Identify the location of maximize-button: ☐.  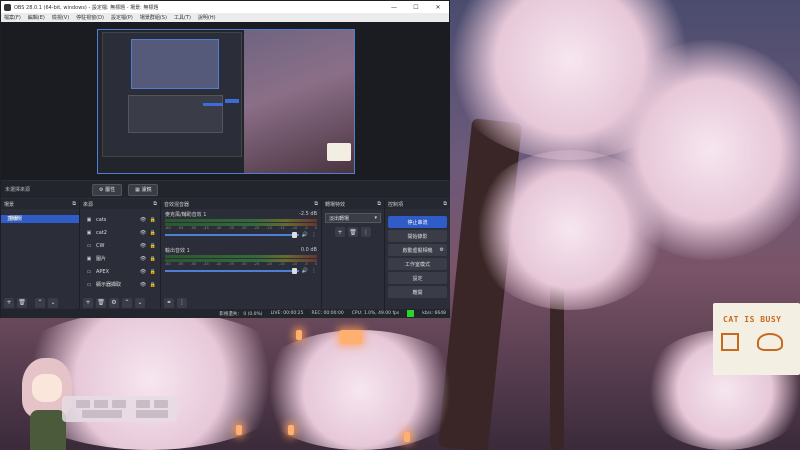
(416, 7).